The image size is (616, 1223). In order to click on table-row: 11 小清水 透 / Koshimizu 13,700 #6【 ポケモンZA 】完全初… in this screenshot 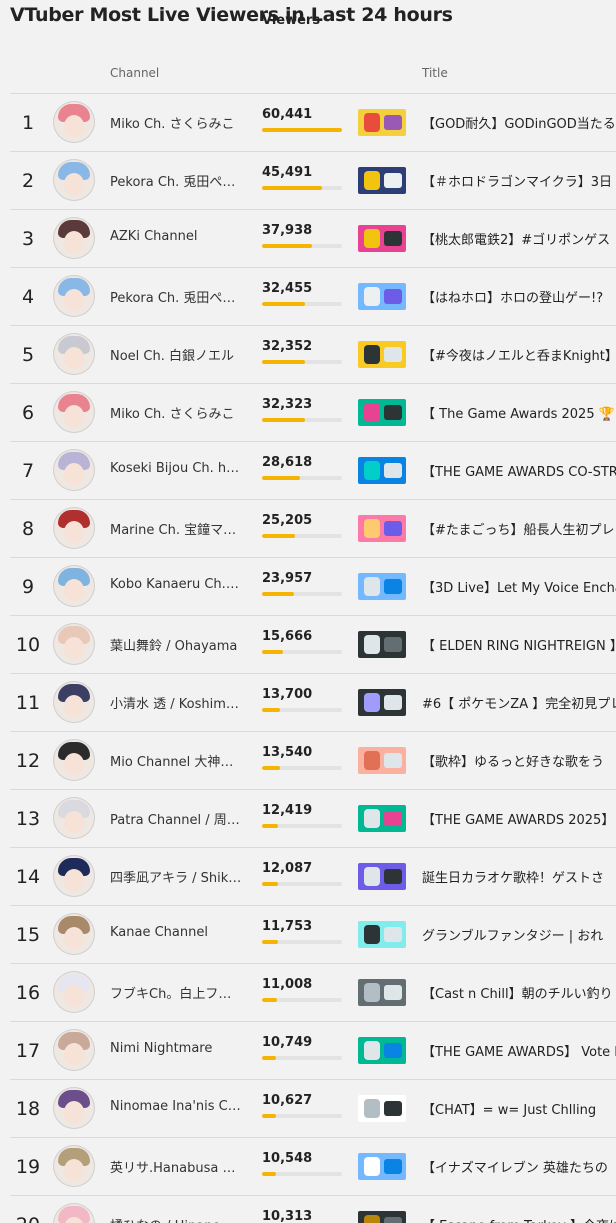, I will do `click(313, 703)`.